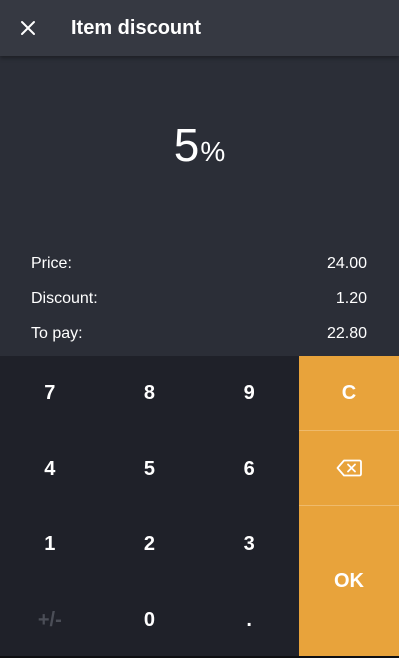 The image size is (399, 658). Describe the element at coordinates (150, 470) in the screenshot. I see `key-5: 5` at that location.